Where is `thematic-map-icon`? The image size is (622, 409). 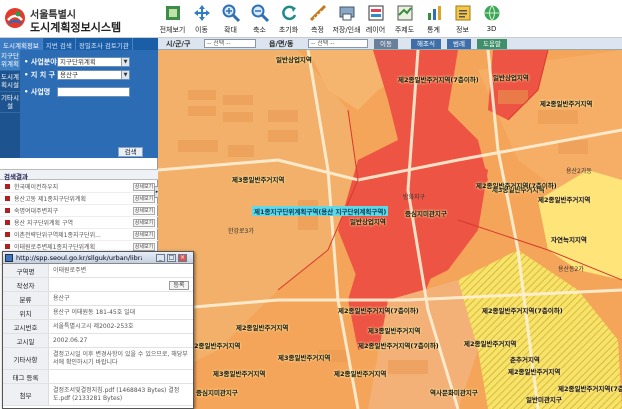
thematic-map-icon is located at coordinates (404, 13).